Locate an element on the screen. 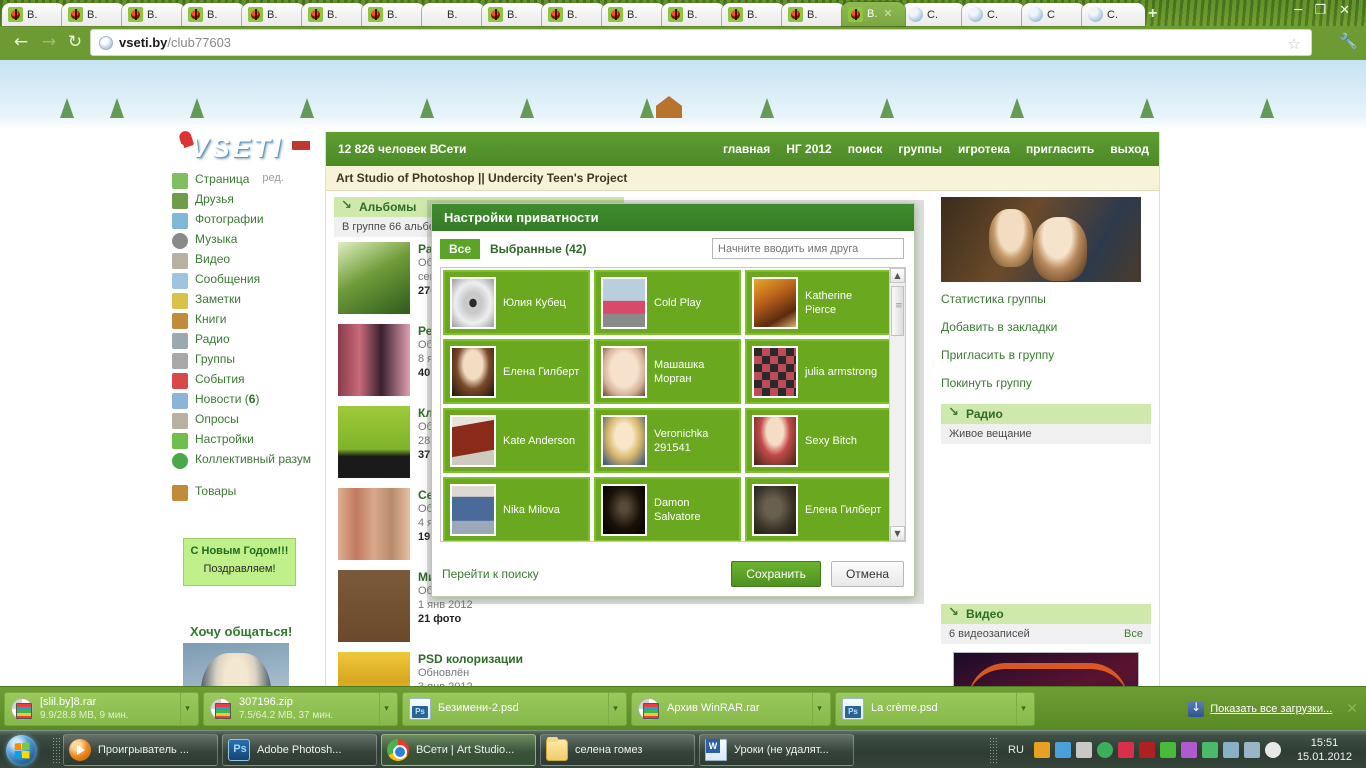 The image size is (1366, 768). scroll-down-icon: ▼ is located at coordinates (897, 533).